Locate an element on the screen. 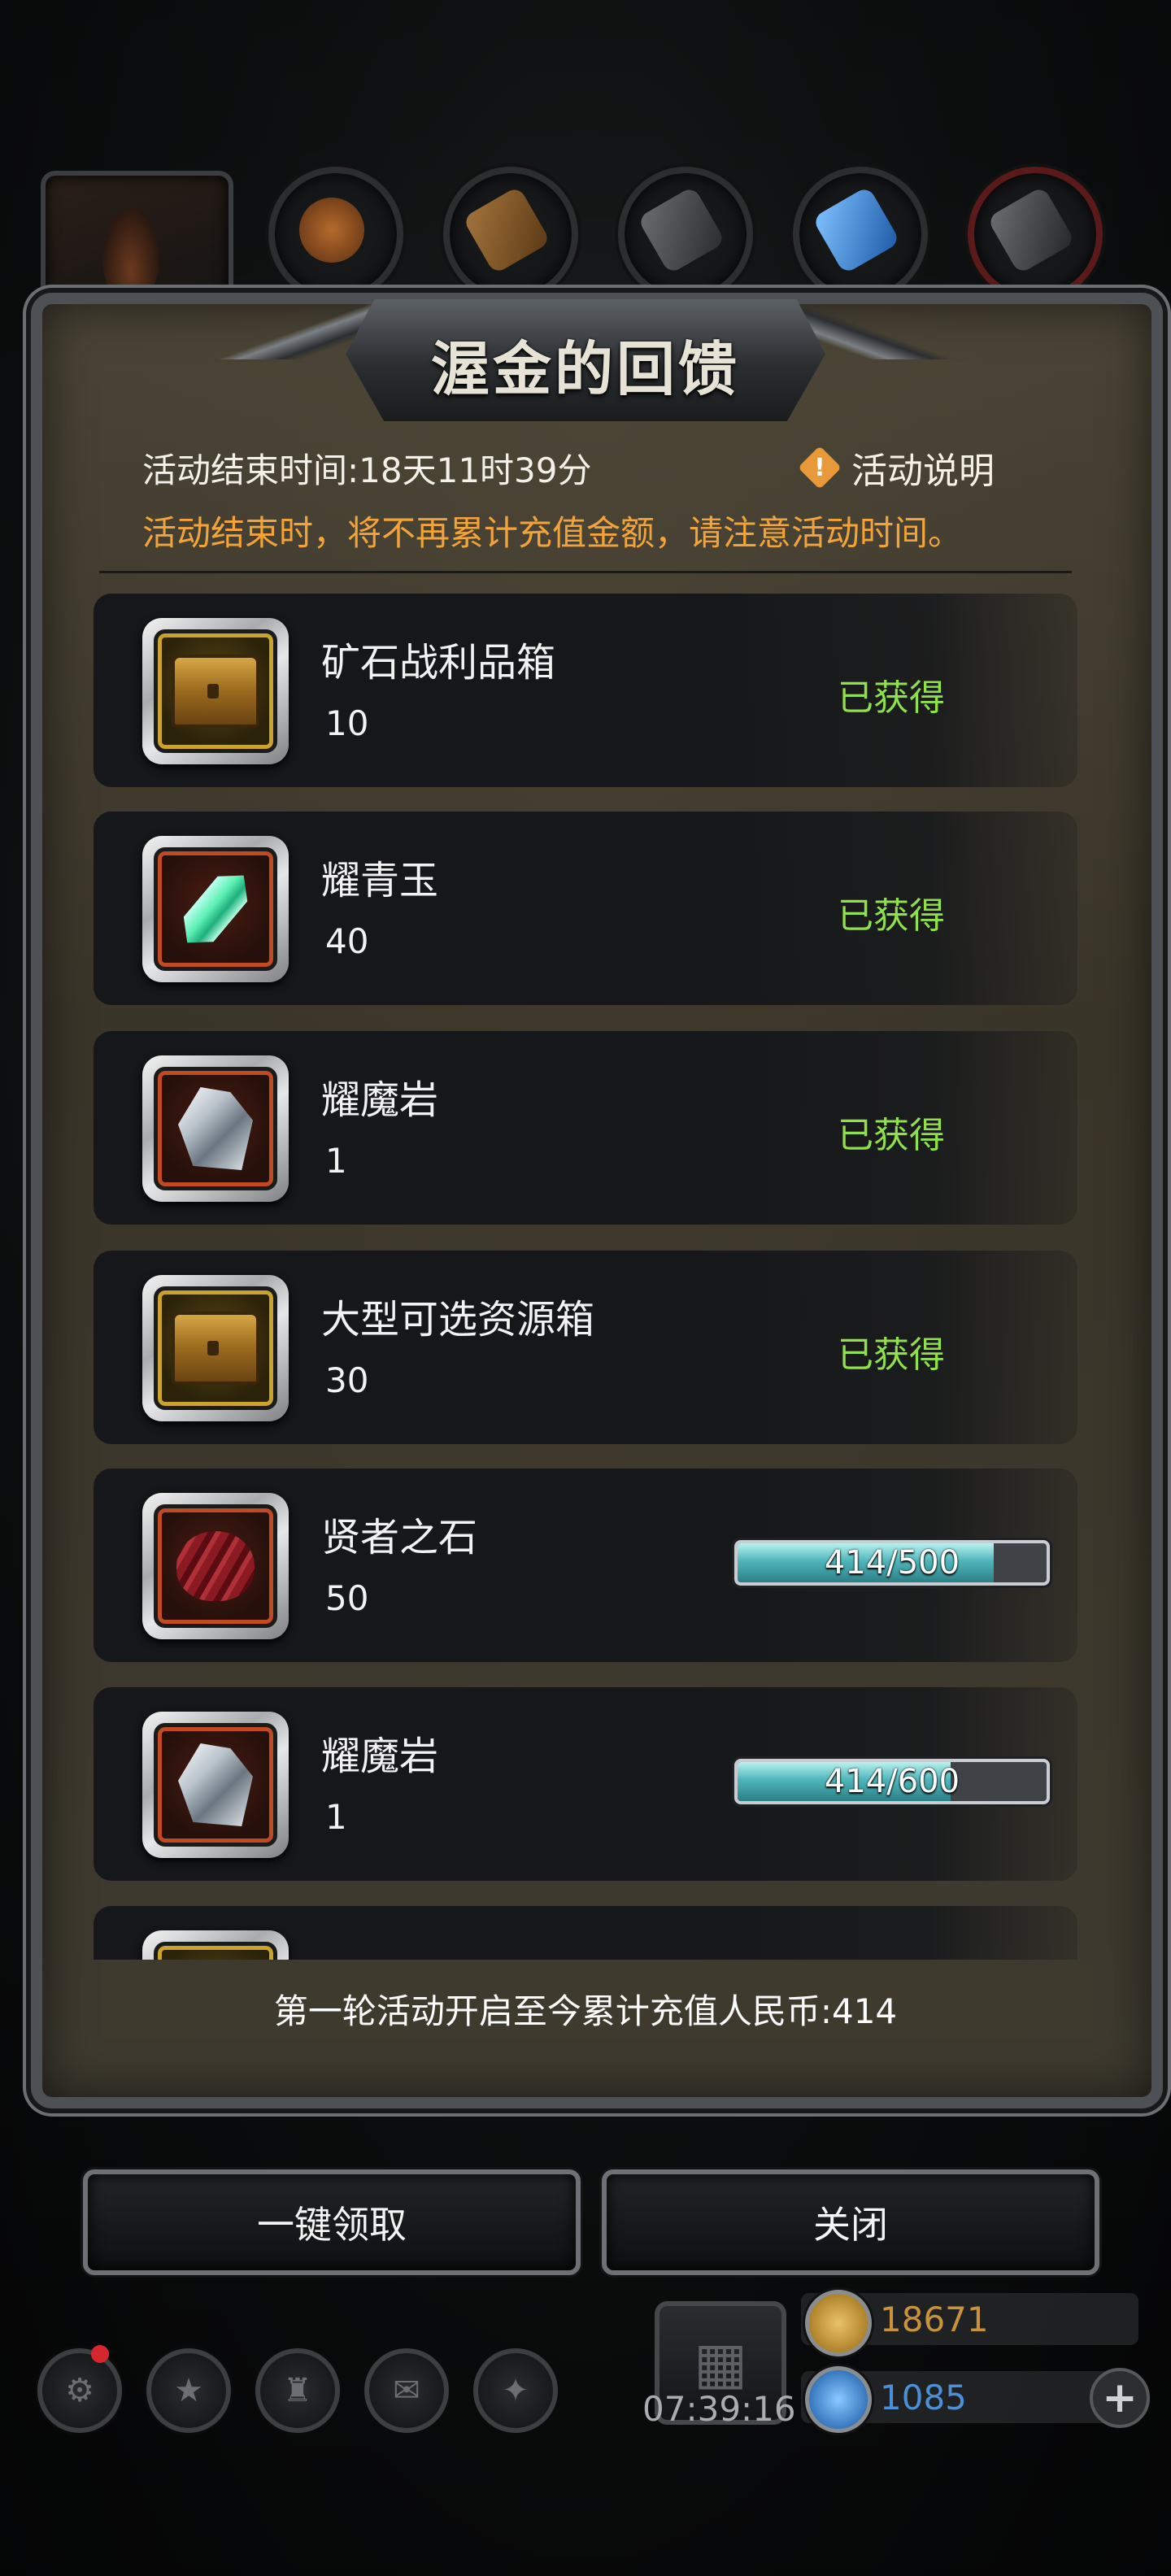 This screenshot has width=1171, height=2576. mail-icon: ✉ is located at coordinates (407, 2390).